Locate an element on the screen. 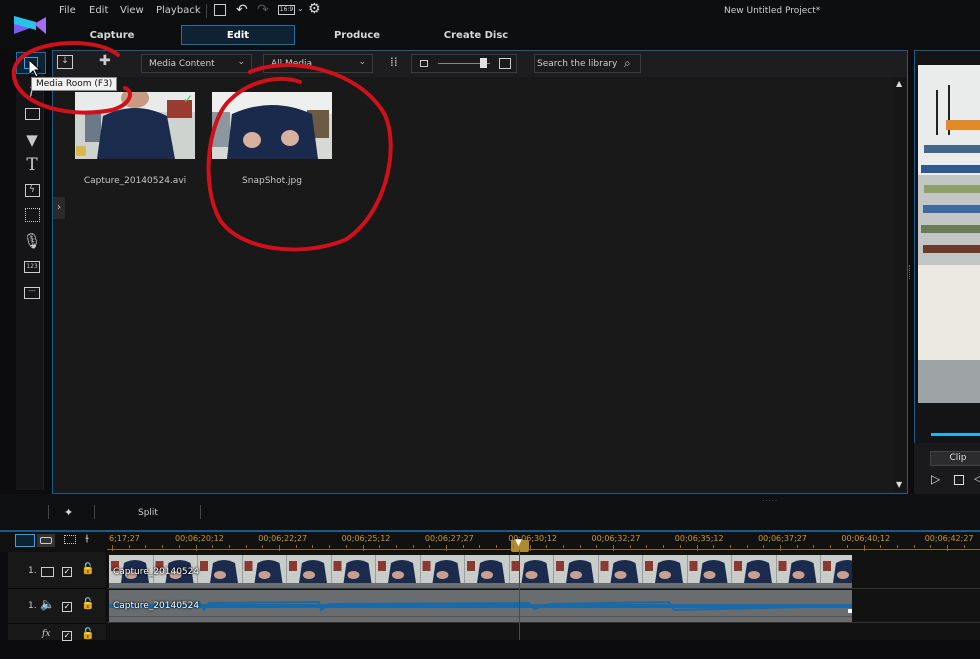 The image size is (980, 659). timecode-label: 00;06;25;12 is located at coordinates (366, 538).